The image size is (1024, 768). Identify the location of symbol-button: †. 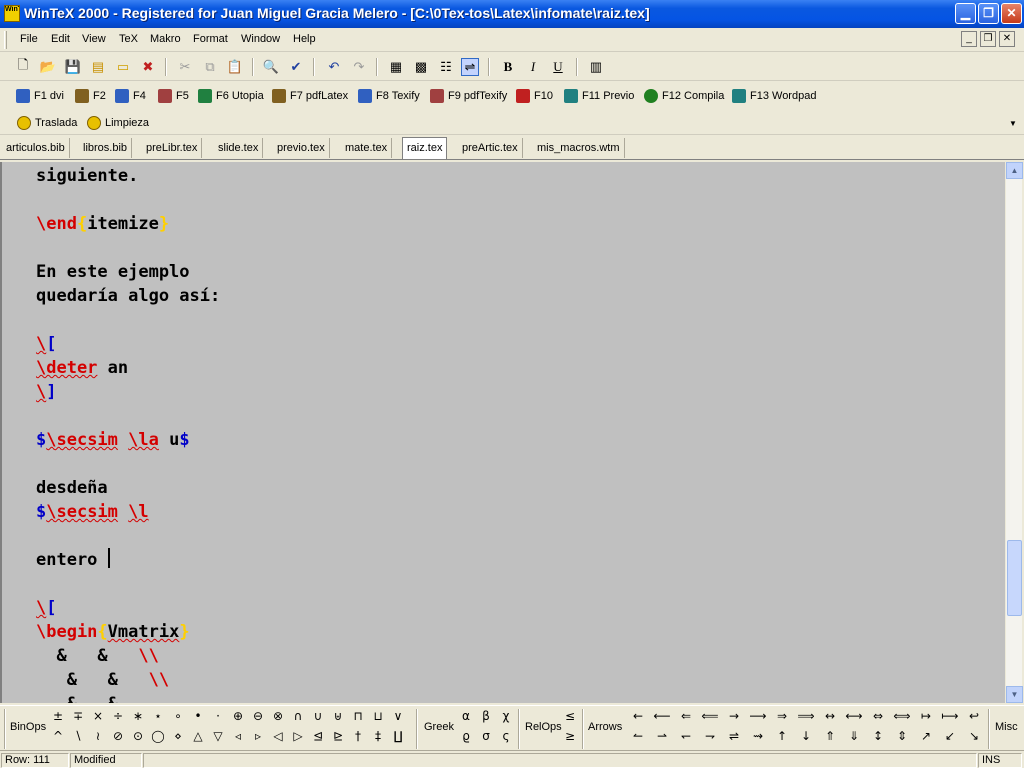
(358, 736).